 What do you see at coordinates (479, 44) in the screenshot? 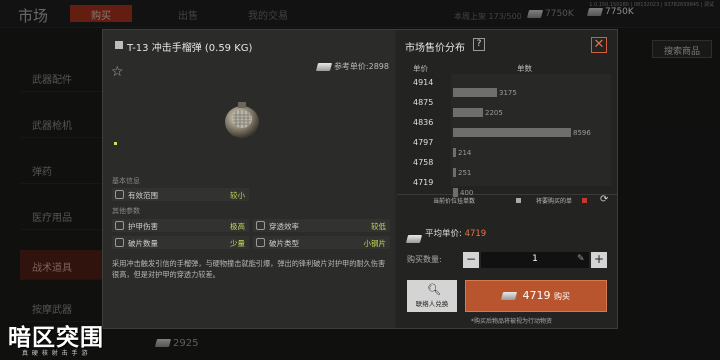
I see `help-icon: ?` at bounding box center [479, 44].